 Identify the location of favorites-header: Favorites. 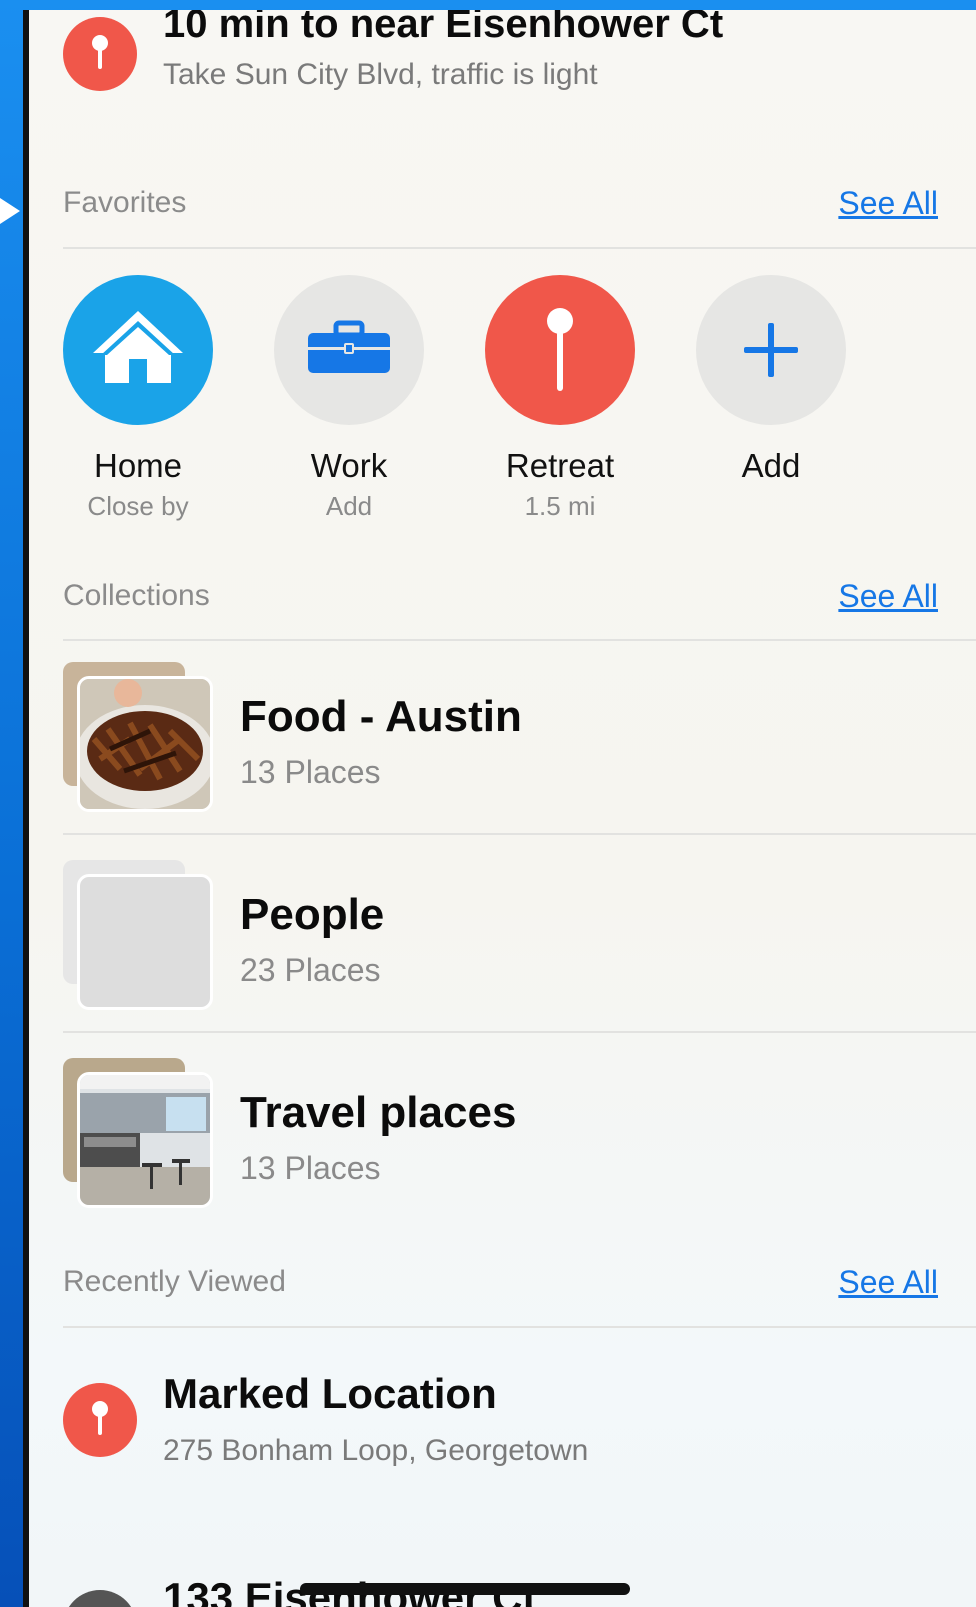
(125, 202).